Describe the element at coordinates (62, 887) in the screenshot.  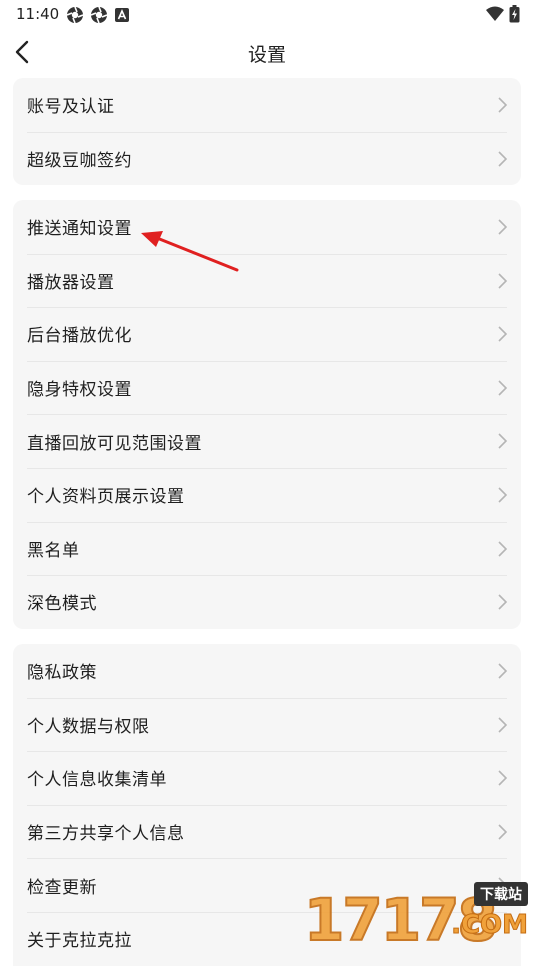
I see `settings-row-label: 检查更新` at that location.